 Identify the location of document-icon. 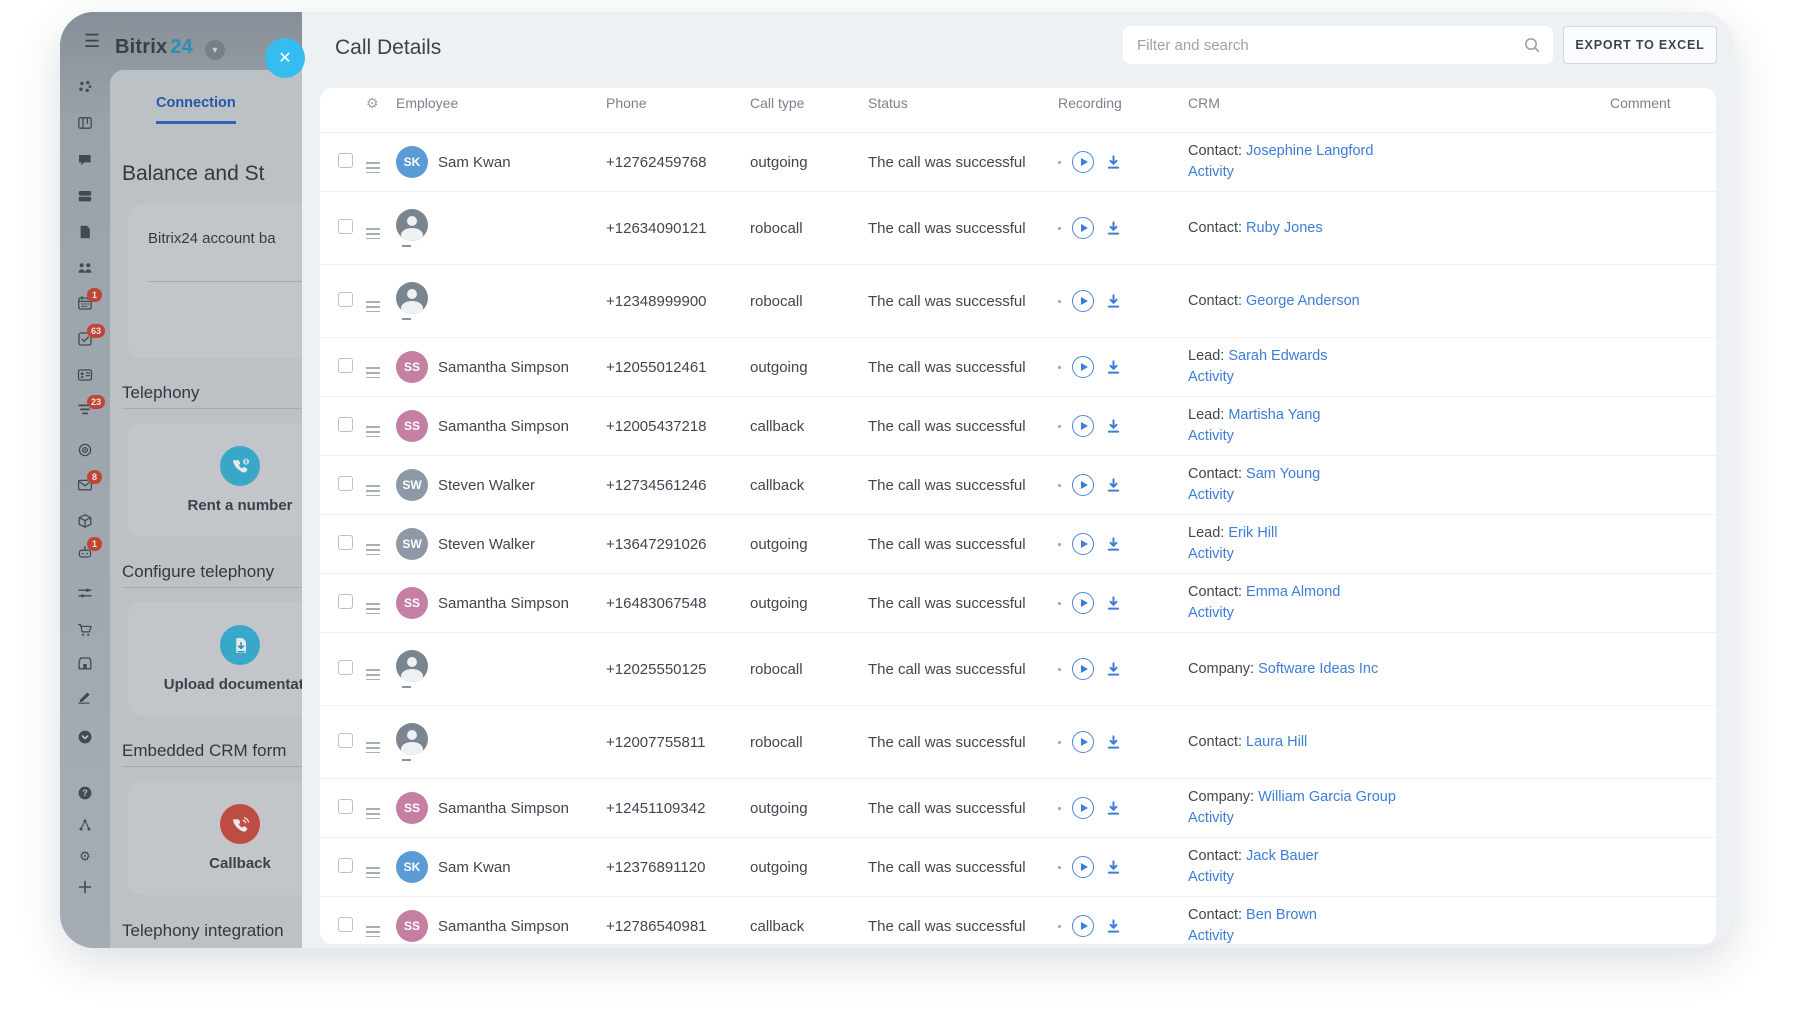
(85, 232).